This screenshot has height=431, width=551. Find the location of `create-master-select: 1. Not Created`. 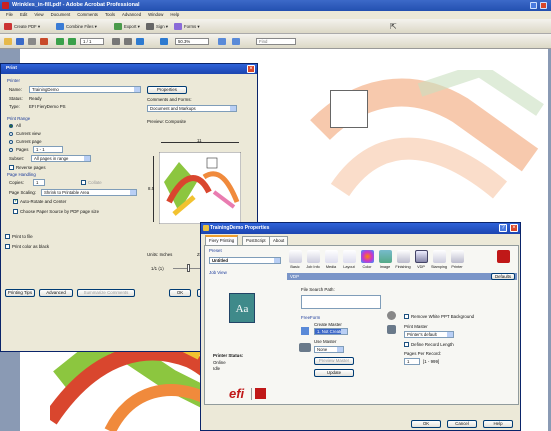

create-master-select: 1. Not Created is located at coordinates (331, 331).